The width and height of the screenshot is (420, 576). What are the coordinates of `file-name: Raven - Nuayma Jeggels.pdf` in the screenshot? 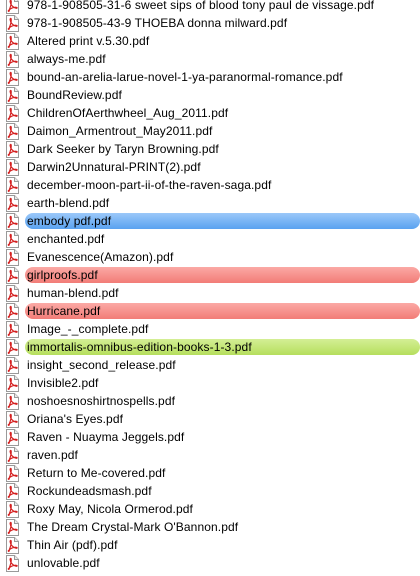 It's located at (105, 437).